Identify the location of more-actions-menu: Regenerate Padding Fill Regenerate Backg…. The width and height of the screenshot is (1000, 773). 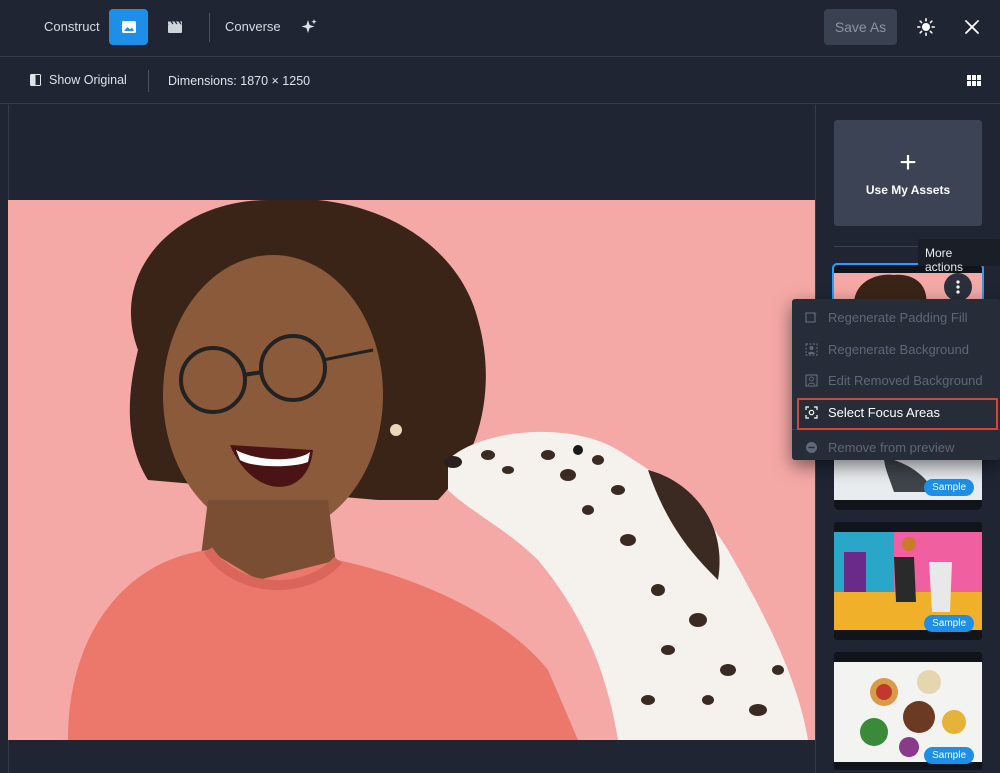
(896, 379).